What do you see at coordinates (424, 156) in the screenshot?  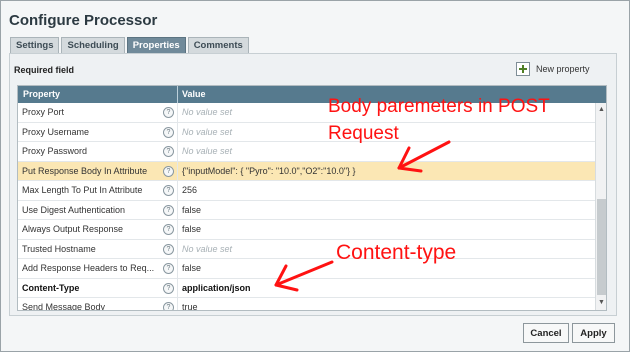 I see `arrow-to-body-value` at bounding box center [424, 156].